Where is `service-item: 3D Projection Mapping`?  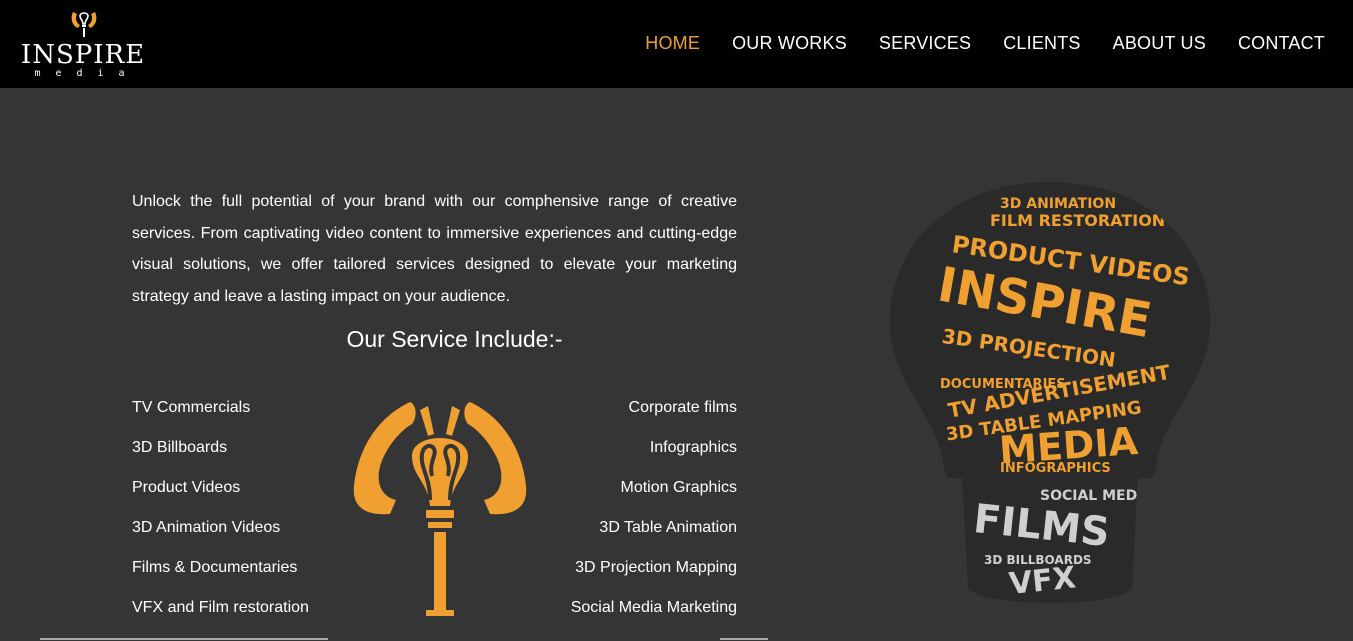 service-item: 3D Projection Mapping is located at coordinates (656, 567).